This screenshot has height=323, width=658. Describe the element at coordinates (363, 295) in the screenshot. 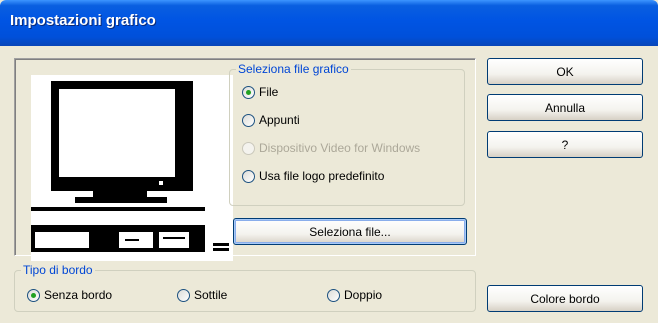

I see `radio-double-border-label: Doppio` at that location.